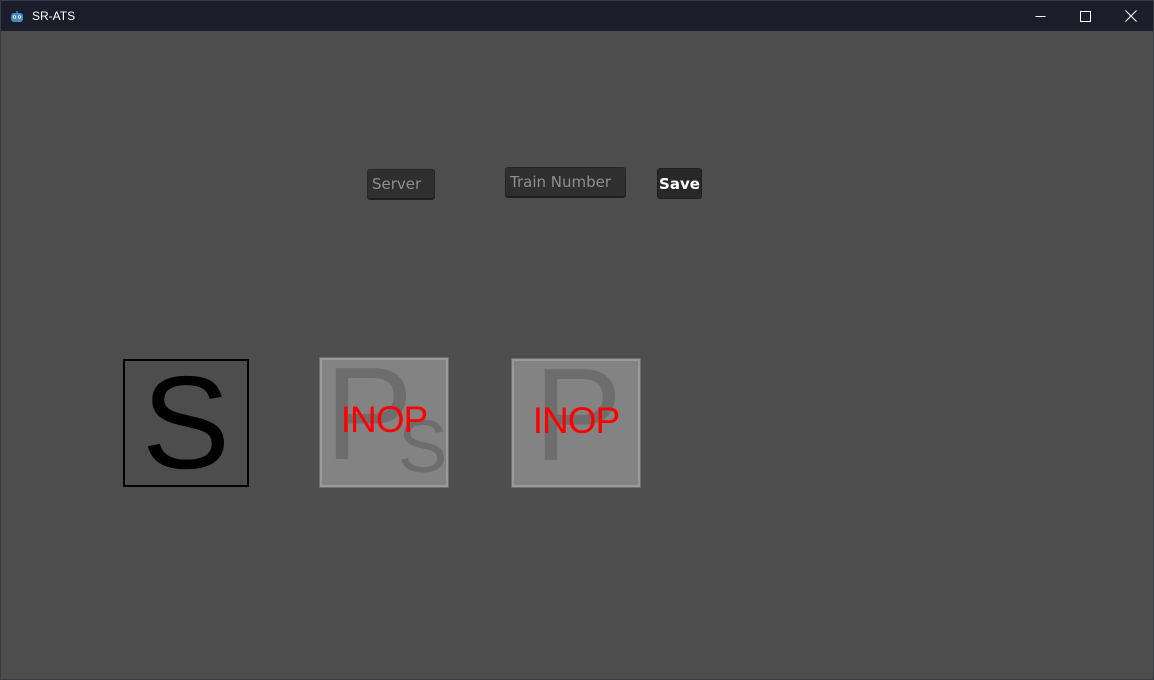  I want to click on ps-inop-label: INOP, so click(384, 419).